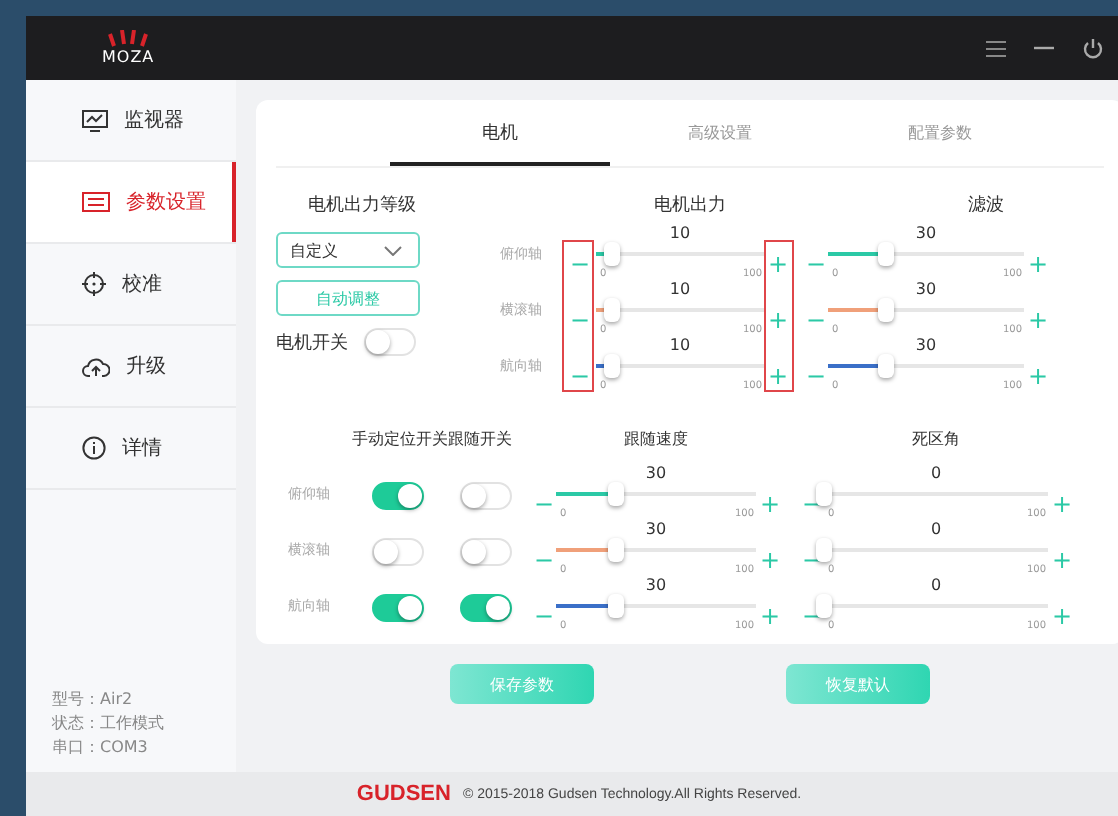 The image size is (1118, 816). What do you see at coordinates (996, 48) in the screenshot?
I see `menu-icon` at bounding box center [996, 48].